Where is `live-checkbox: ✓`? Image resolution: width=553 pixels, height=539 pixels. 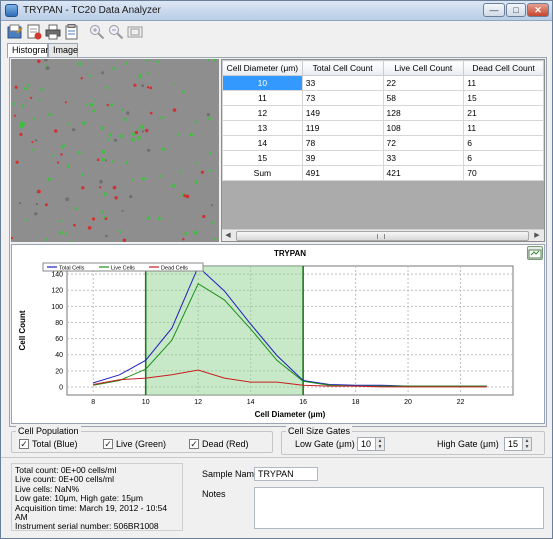
live-checkbox: ✓ is located at coordinates (108, 444).